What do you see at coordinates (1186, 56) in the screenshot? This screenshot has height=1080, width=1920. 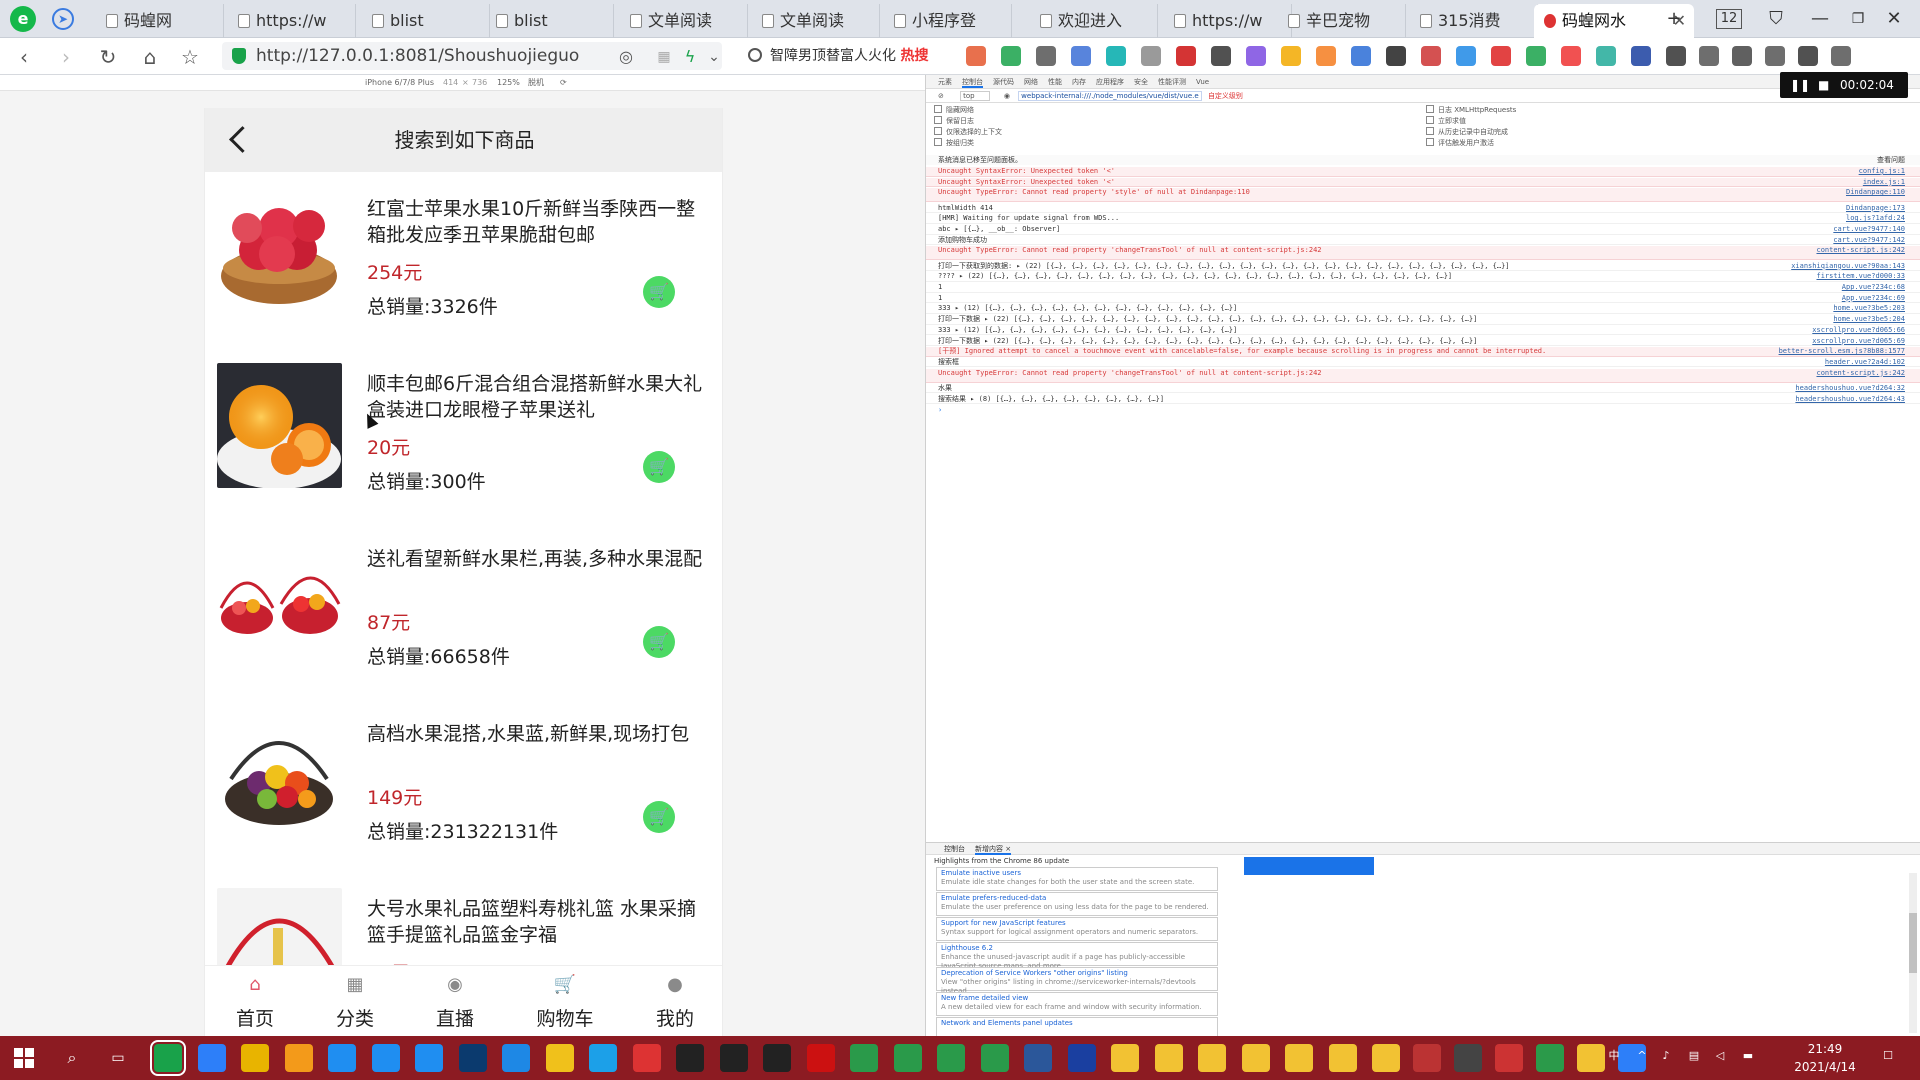 I see `video-icon` at bounding box center [1186, 56].